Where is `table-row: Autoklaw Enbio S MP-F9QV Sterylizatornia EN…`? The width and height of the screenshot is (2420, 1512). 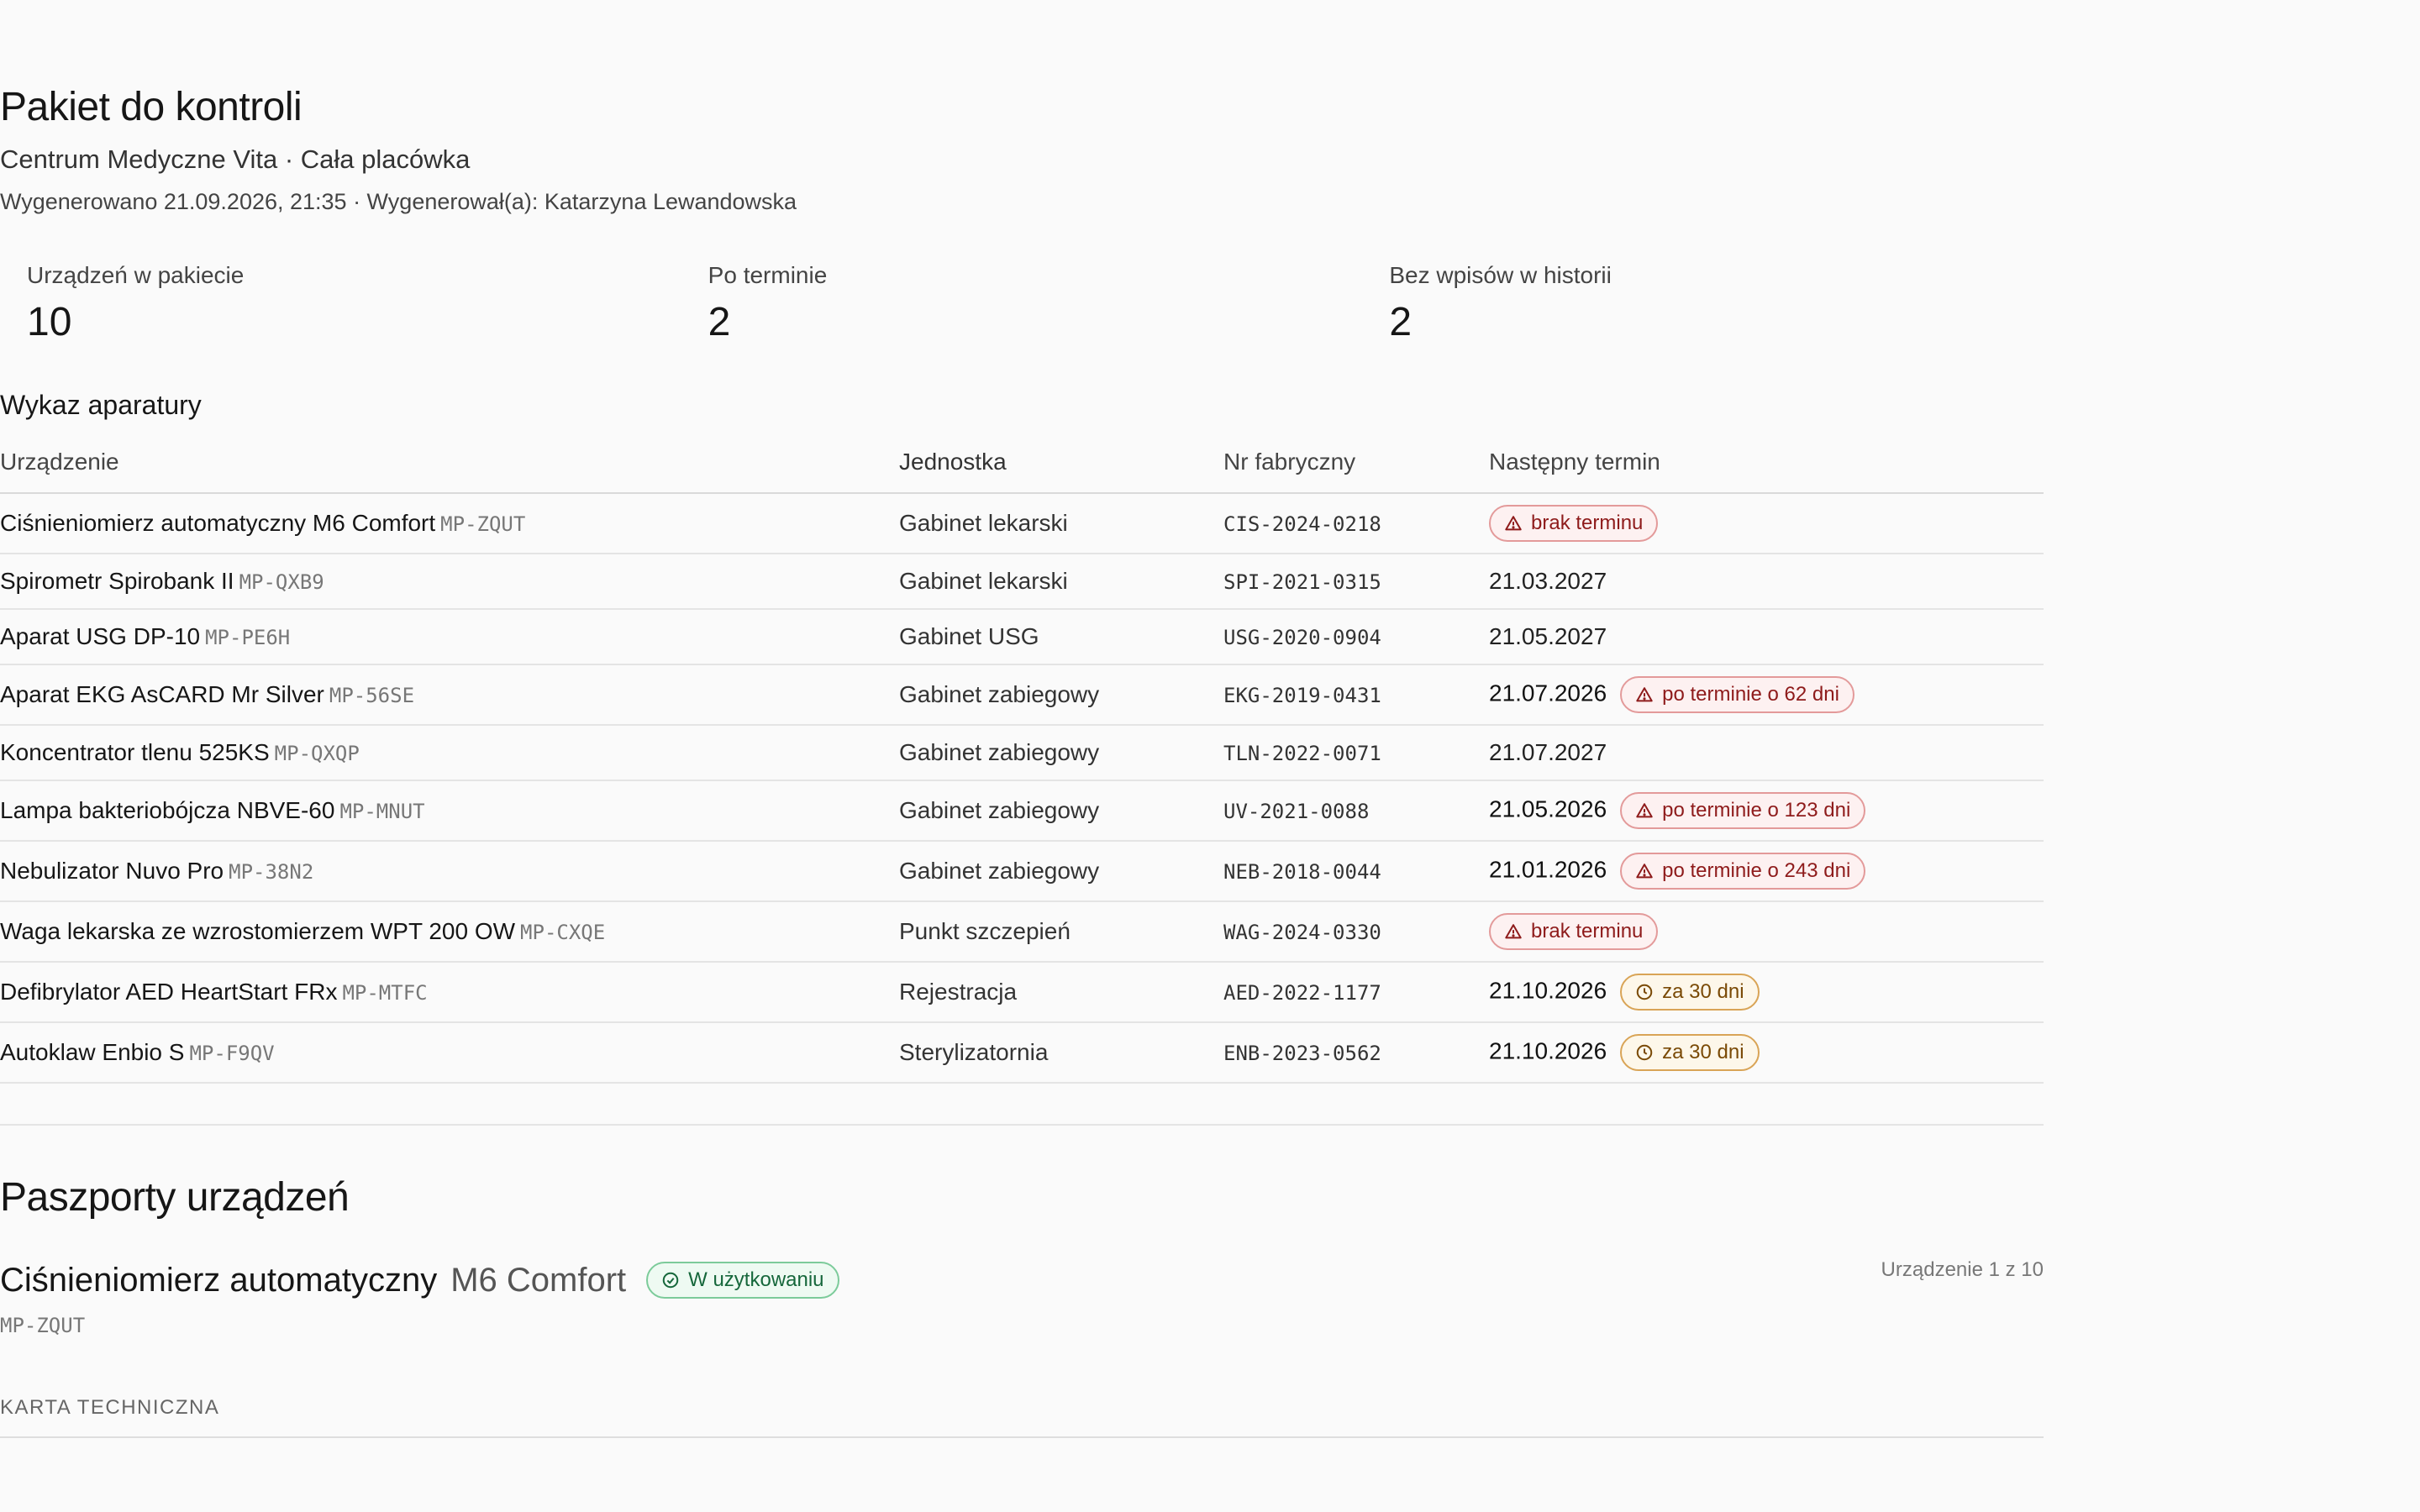
table-row: Autoklaw Enbio S MP-F9QV Sterylizatornia EN… is located at coordinates (1022, 1053).